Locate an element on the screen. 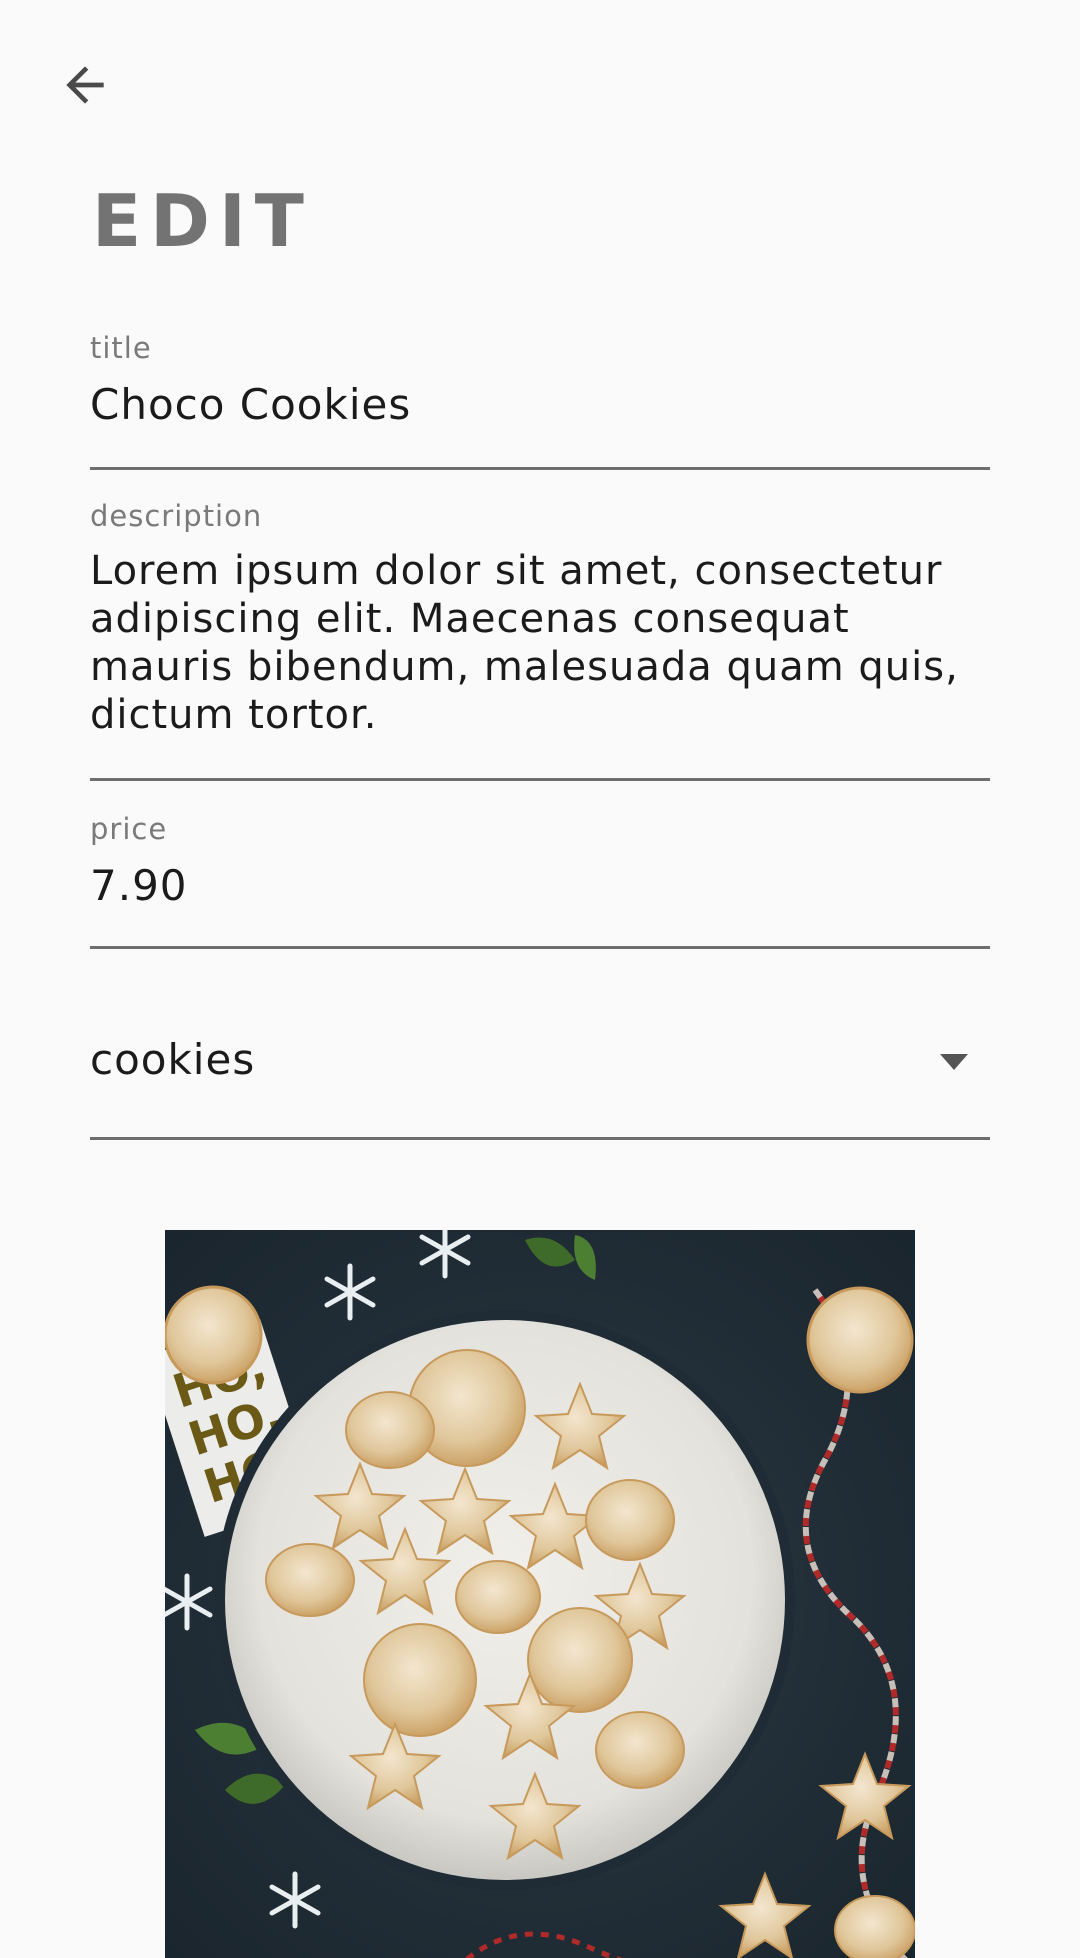 This screenshot has height=1958, width=1080. back-button is located at coordinates (85, 85).